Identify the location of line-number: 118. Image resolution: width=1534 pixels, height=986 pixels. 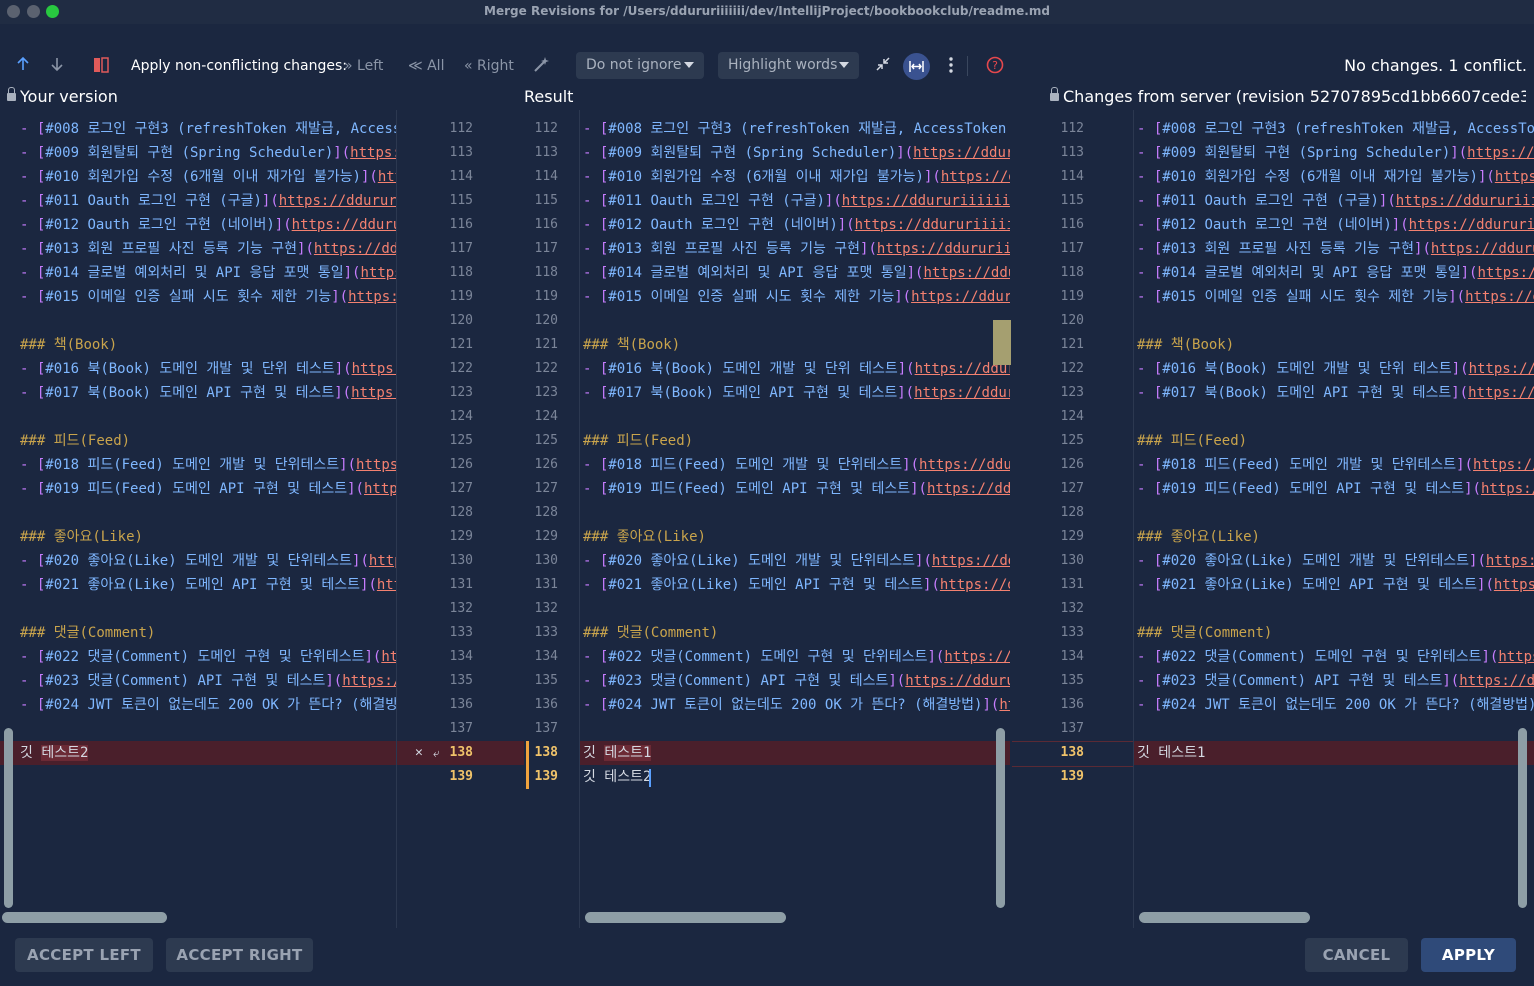
(461, 272).